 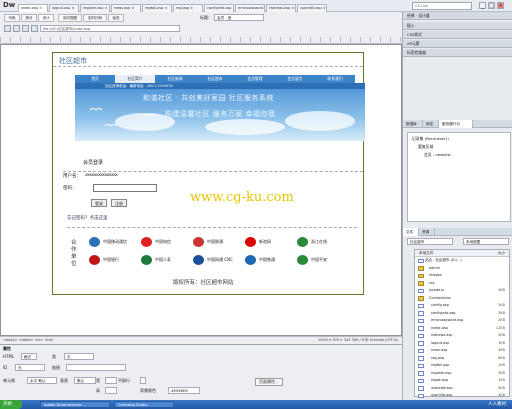 I want to click on file-row: index.asp 12KB, so click(x=462, y=329).